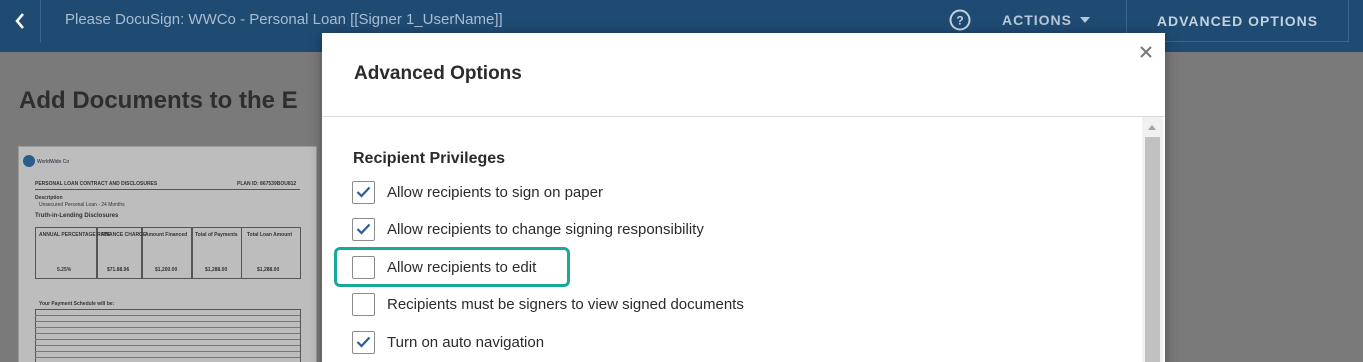  What do you see at coordinates (49, 198) in the screenshot?
I see `thumbnail-description: Description` at bounding box center [49, 198].